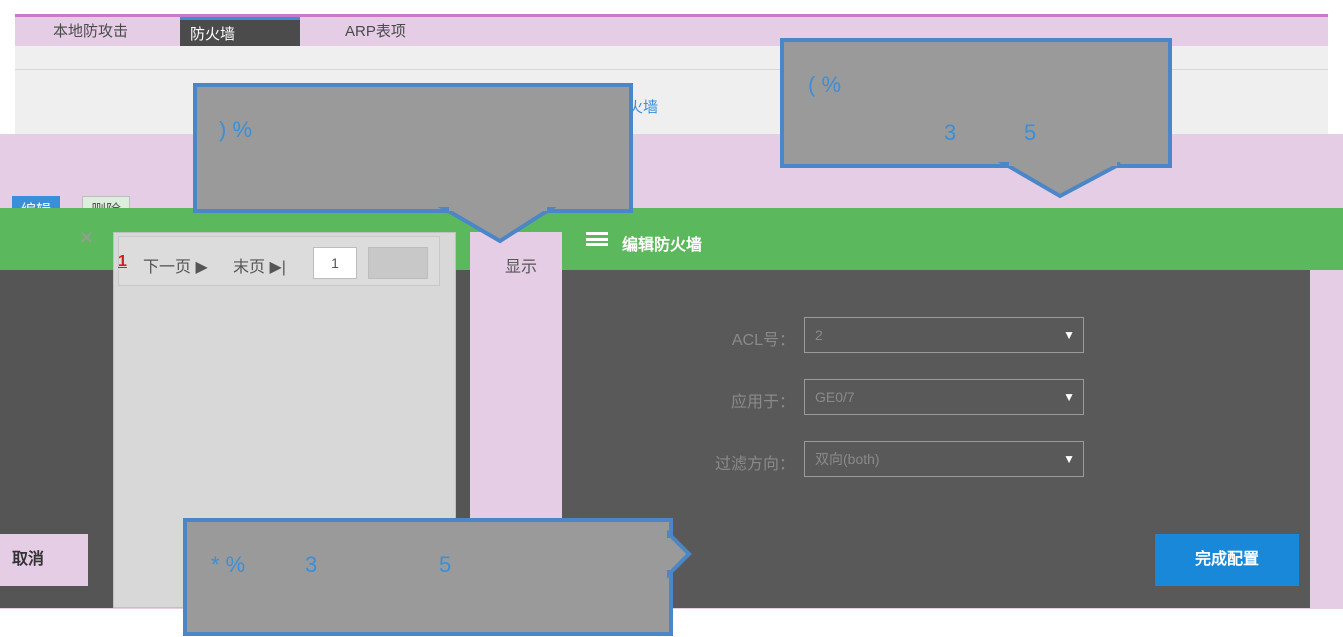 The image size is (1343, 637). I want to click on current-page-number: 1, so click(122, 262).